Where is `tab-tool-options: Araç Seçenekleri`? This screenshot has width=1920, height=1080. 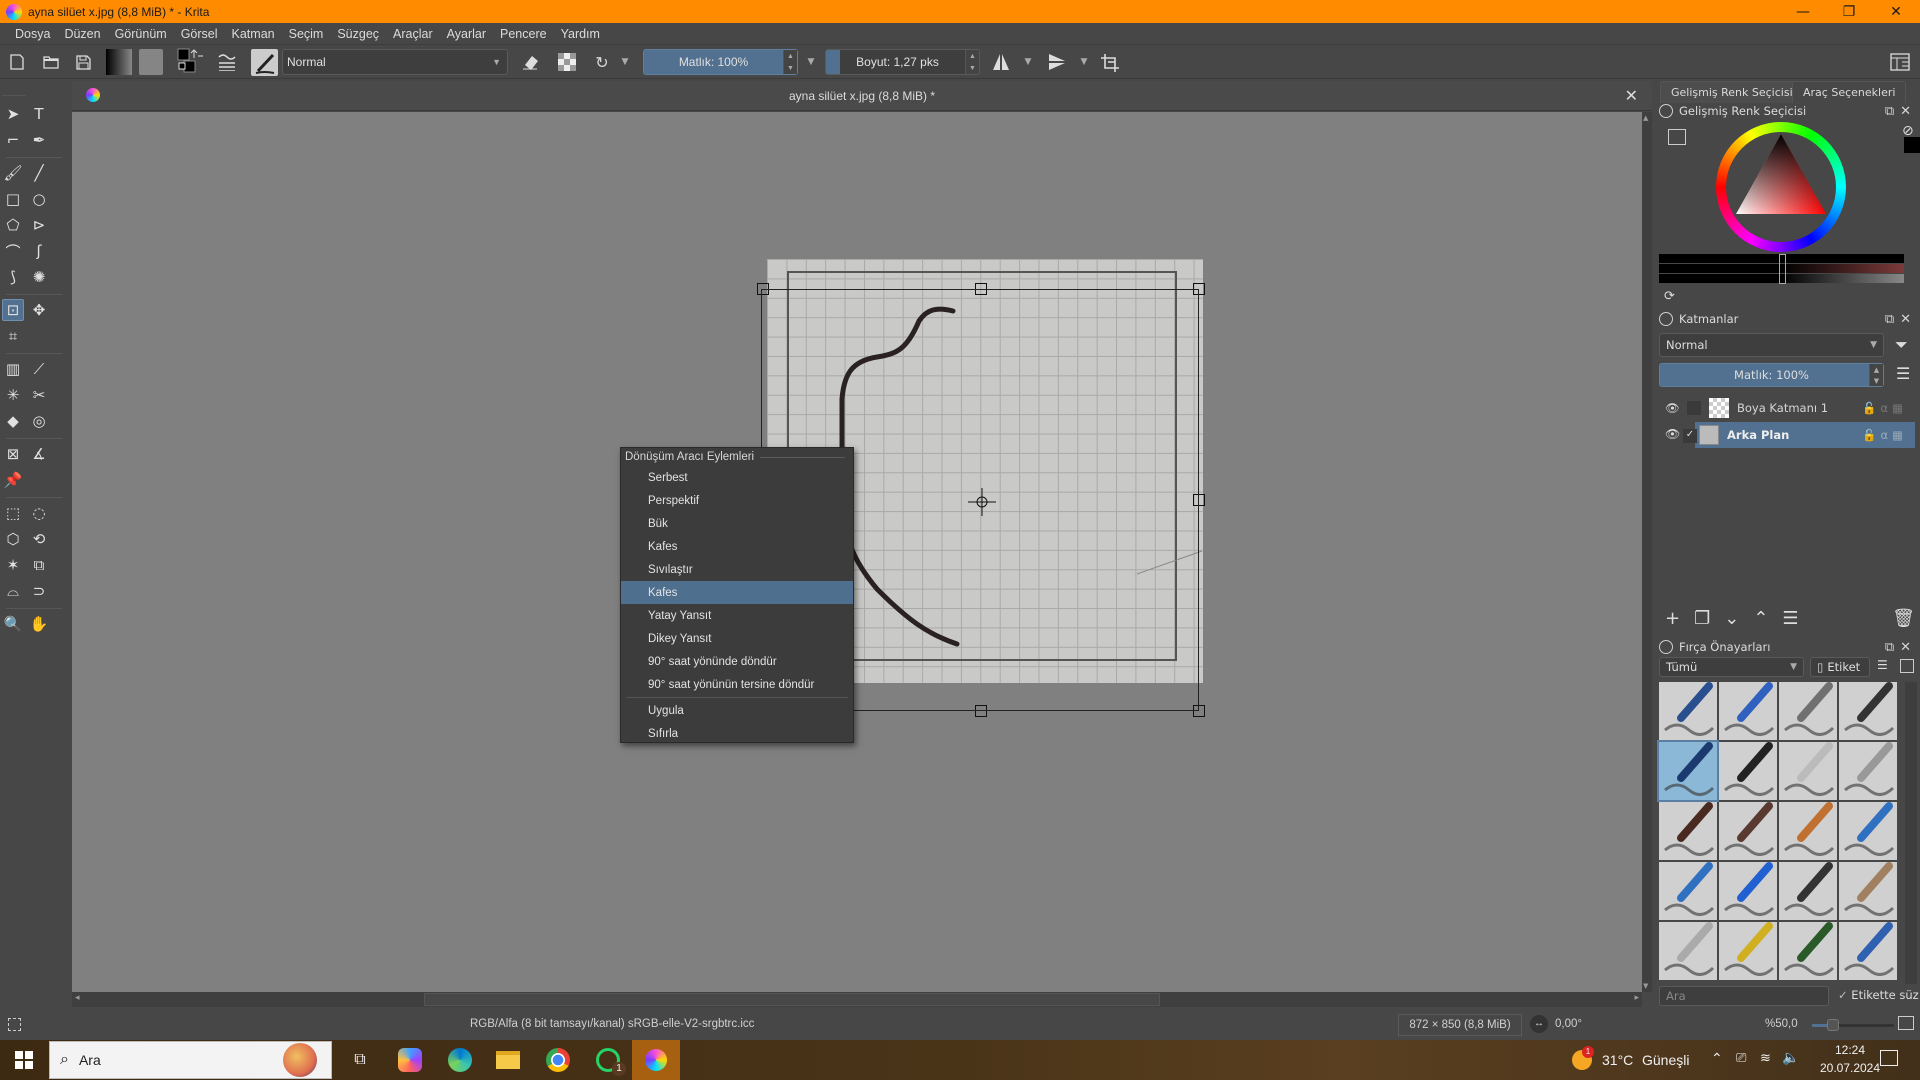
tab-tool-options: Araç Seçenekleri is located at coordinates (1849, 92).